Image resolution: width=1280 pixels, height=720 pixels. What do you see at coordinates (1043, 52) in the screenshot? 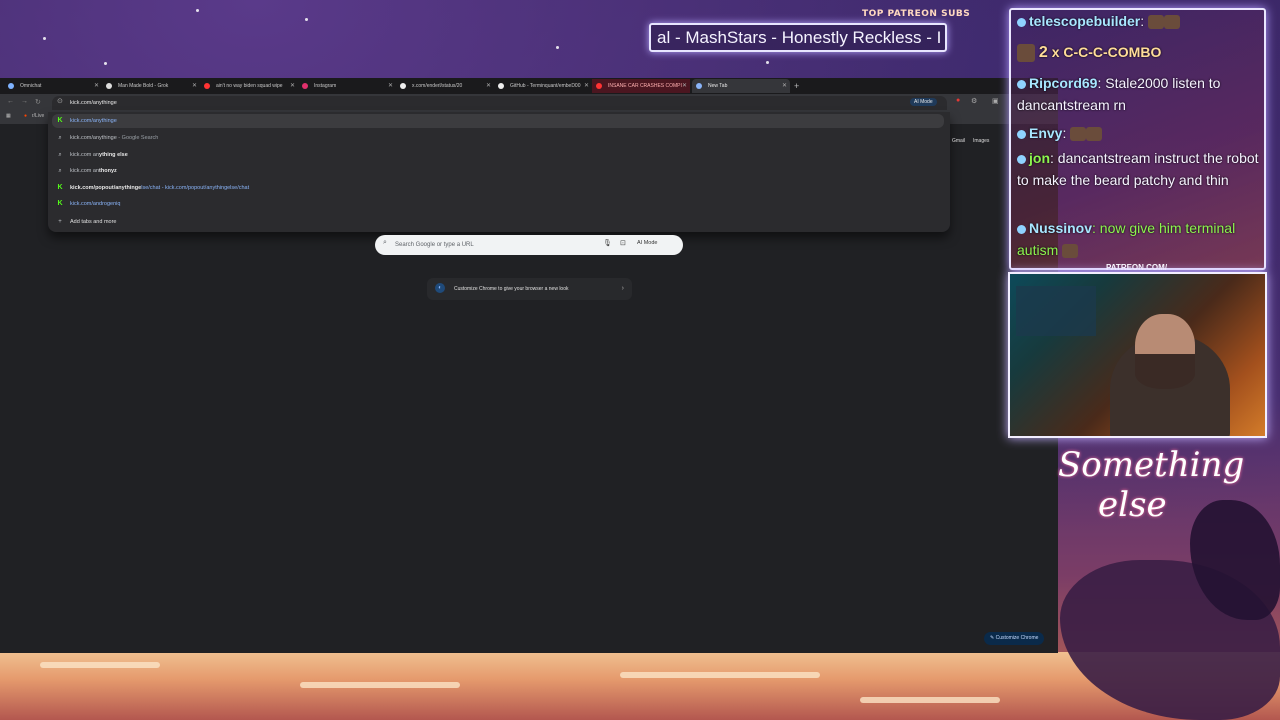
I see `combo-count: 2` at bounding box center [1043, 52].